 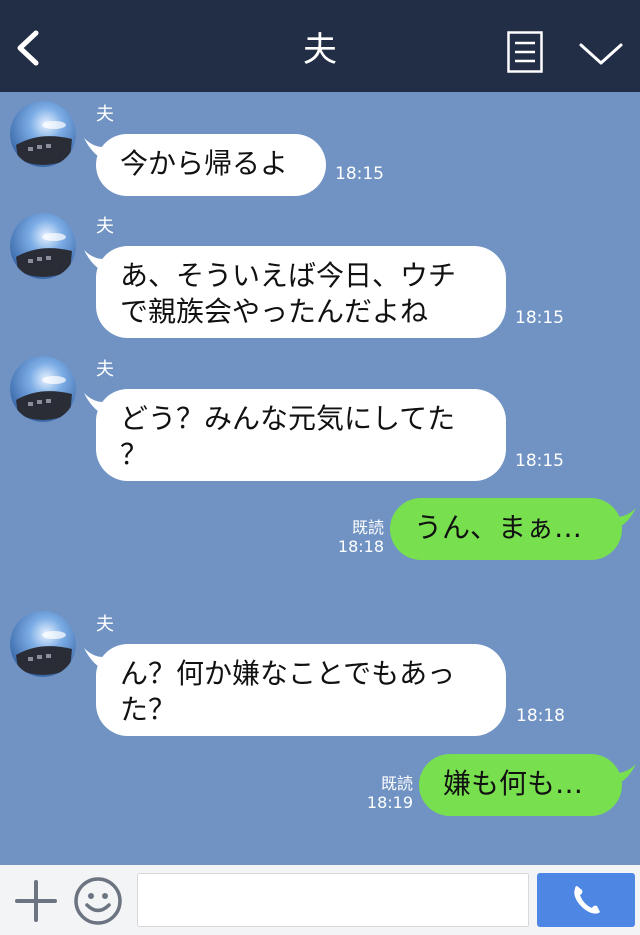 I want to click on message-bubble: あ、そういえば今日、ウチ で親族会やったんだよね, so click(x=301, y=292).